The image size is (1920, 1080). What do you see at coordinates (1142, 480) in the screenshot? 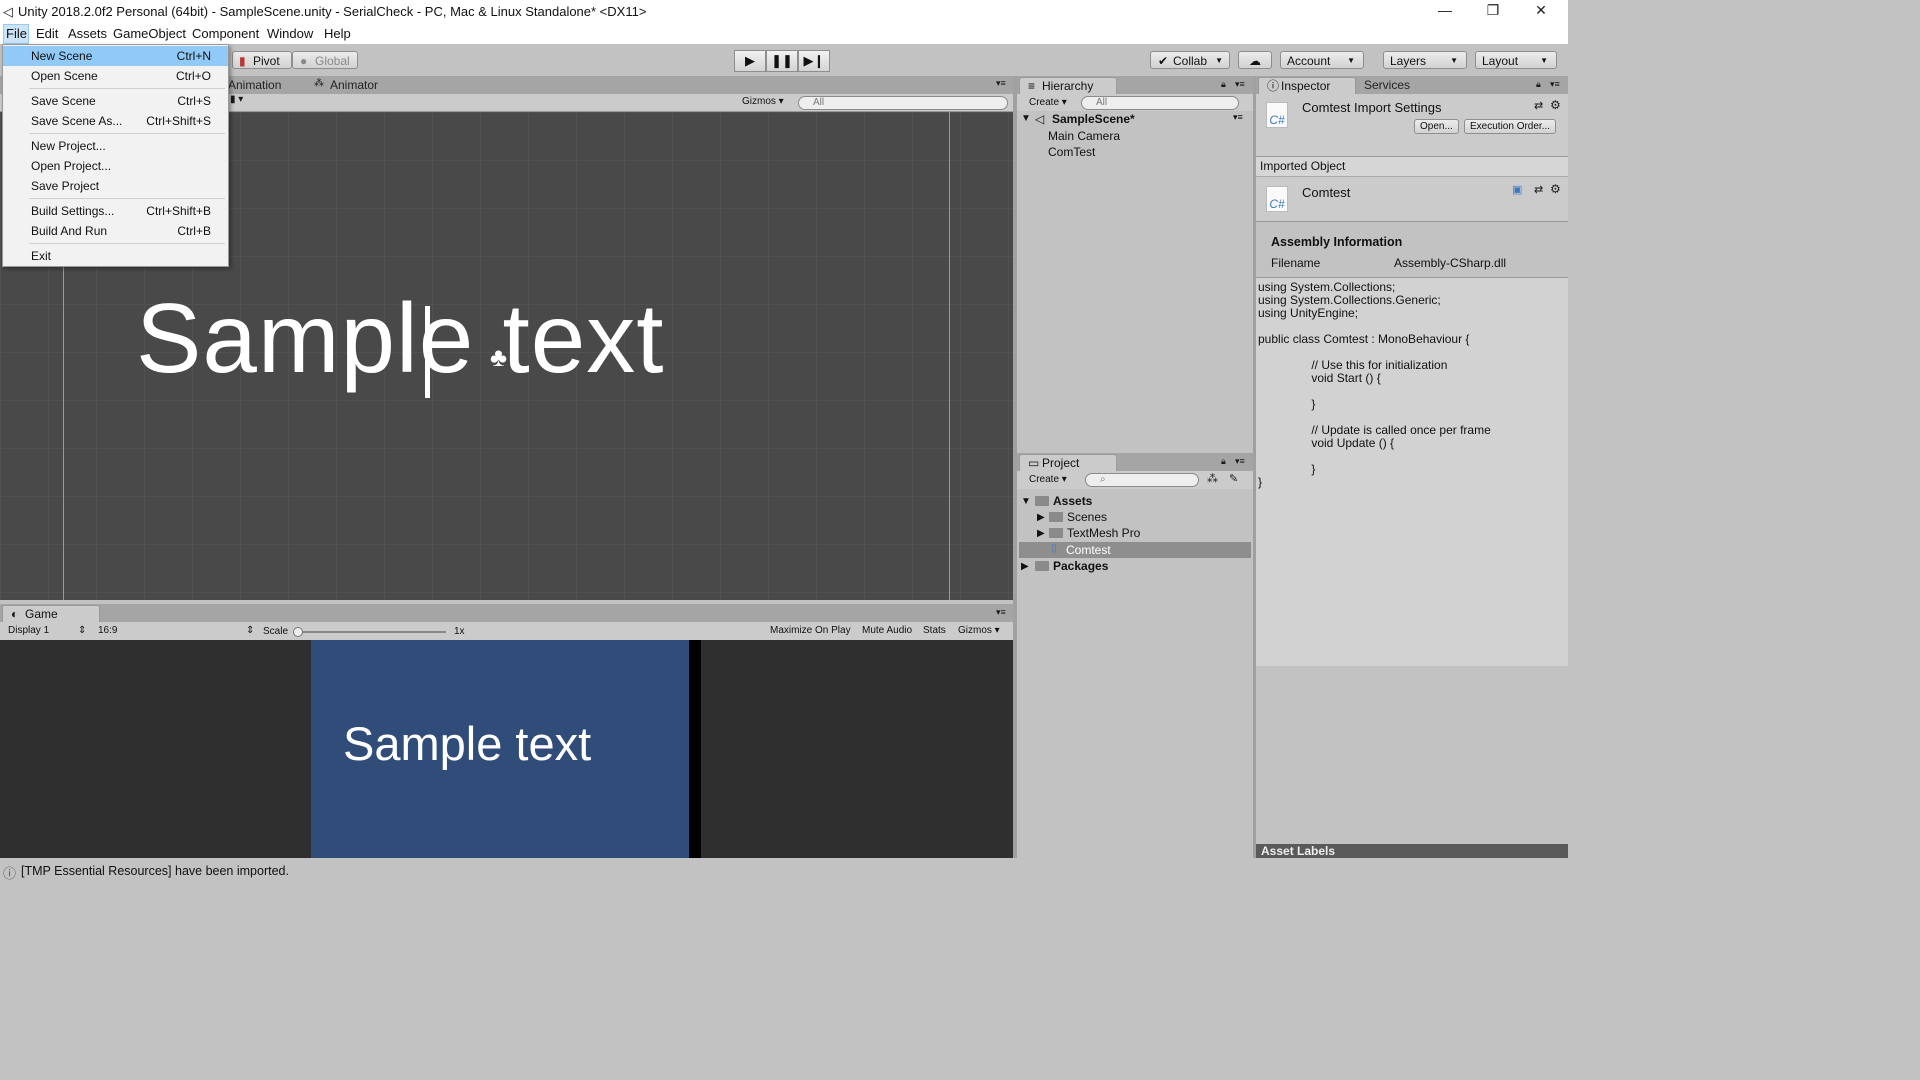
I see `project-search-input: ⌕` at bounding box center [1142, 480].